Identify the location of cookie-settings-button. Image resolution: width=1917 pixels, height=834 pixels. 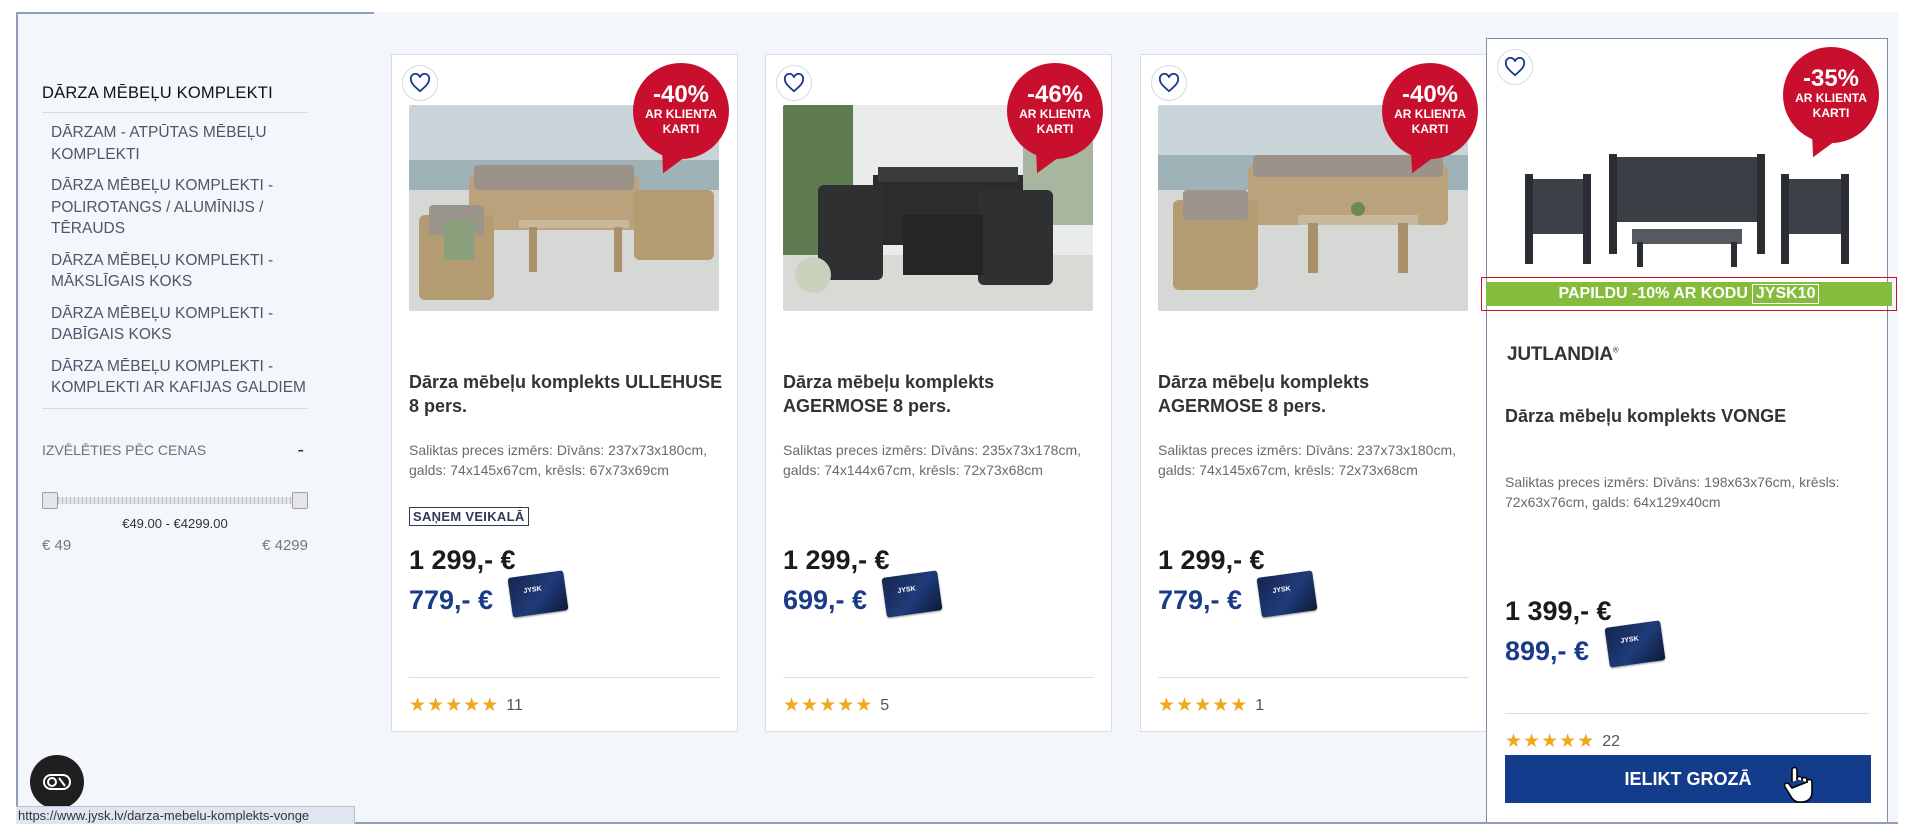
(57, 782).